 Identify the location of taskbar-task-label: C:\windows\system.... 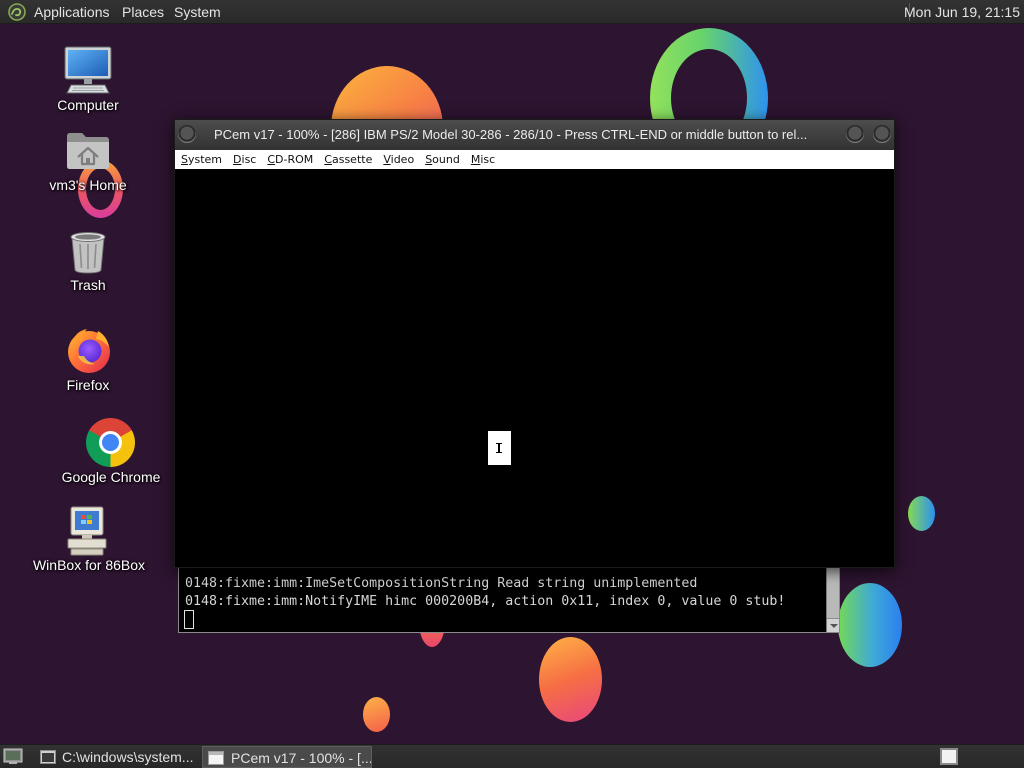
(128, 757).